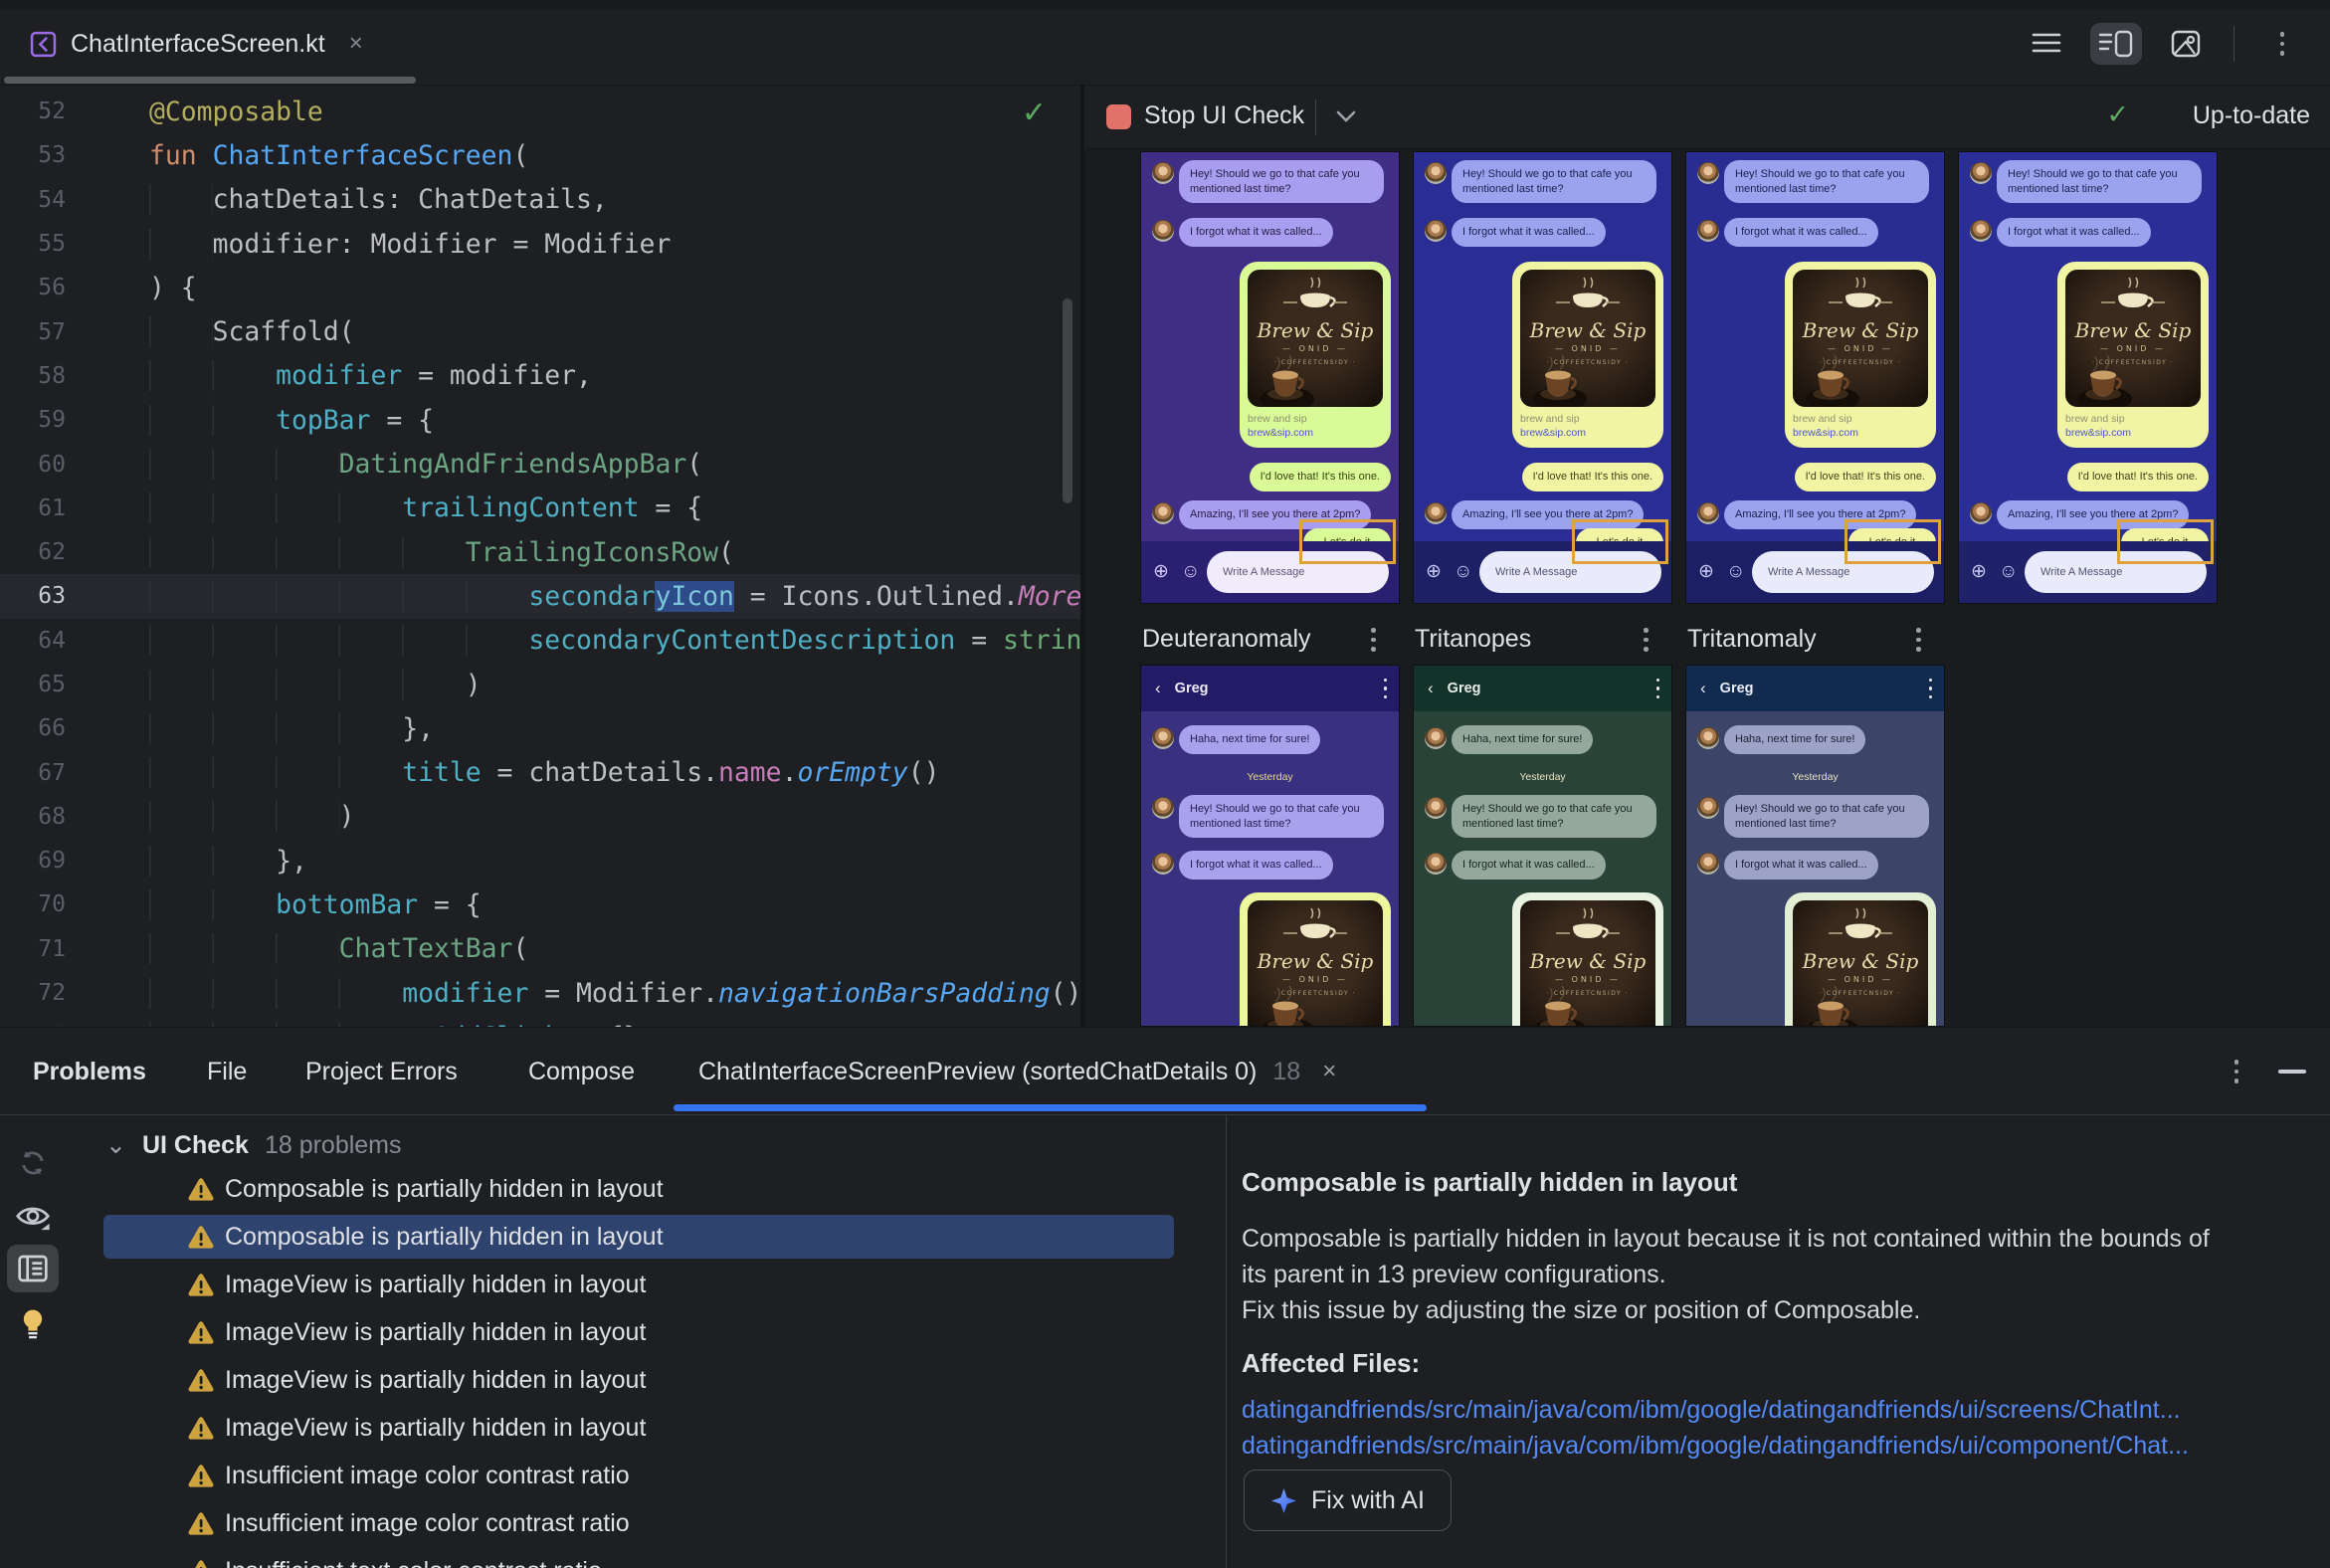  What do you see at coordinates (540, 596) in the screenshot?
I see `code-line: 63 secondaryIcon = Icons.Outlined.More` at bounding box center [540, 596].